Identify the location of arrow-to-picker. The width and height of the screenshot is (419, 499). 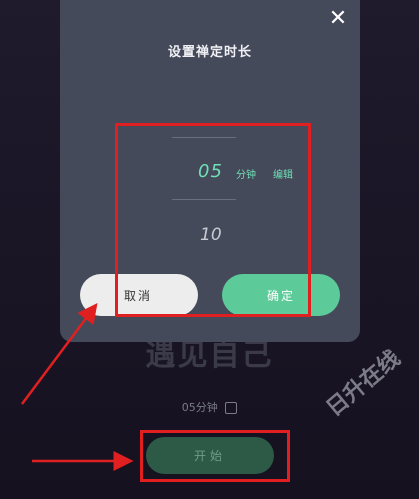
(59, 353).